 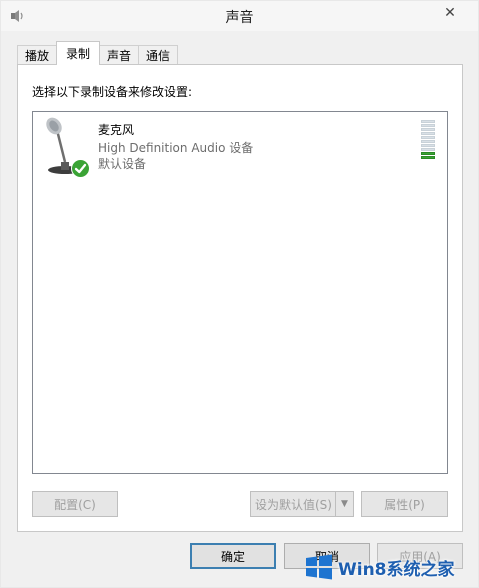 I want to click on input-level-meter, so click(x=428, y=141).